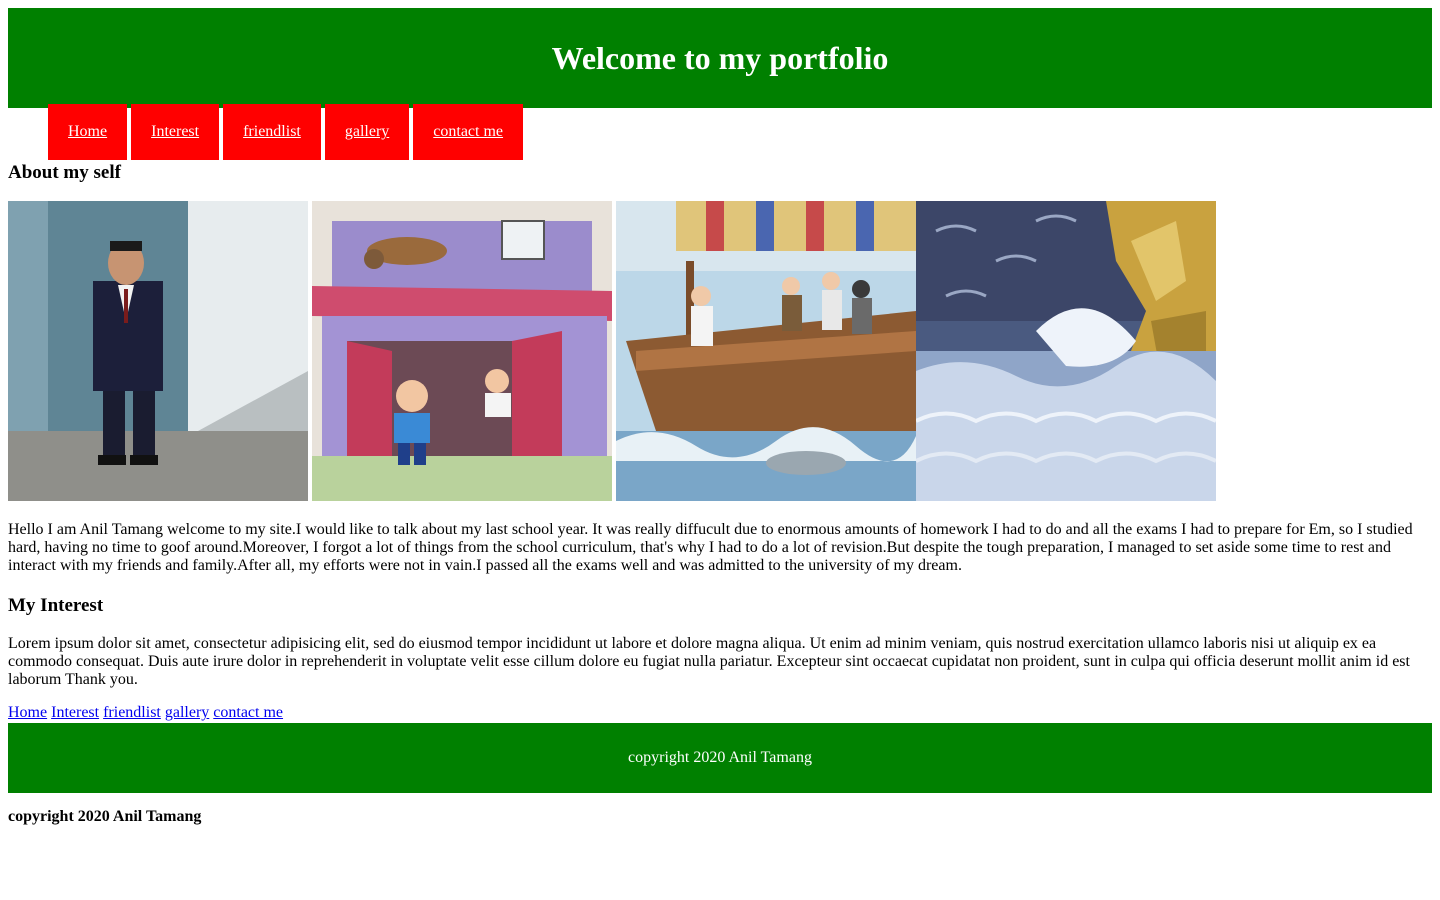 This screenshot has width=1440, height=900. What do you see at coordinates (158, 351) in the screenshot?
I see `boy-in-school-uniform-photo` at bounding box center [158, 351].